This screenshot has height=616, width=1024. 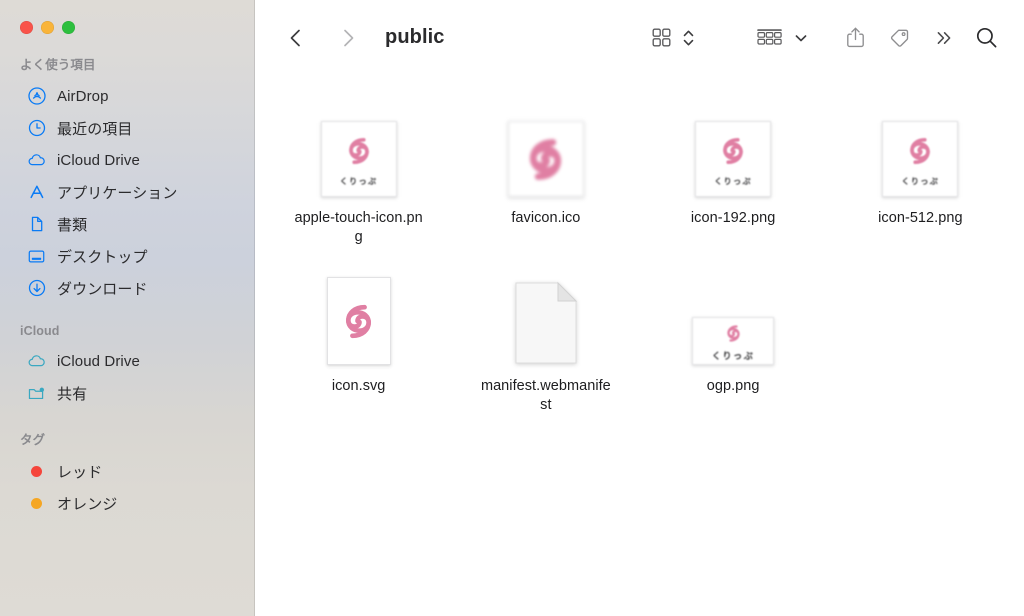 I want to click on file-item: くりっぷ ogp.png, so click(x=733, y=353).